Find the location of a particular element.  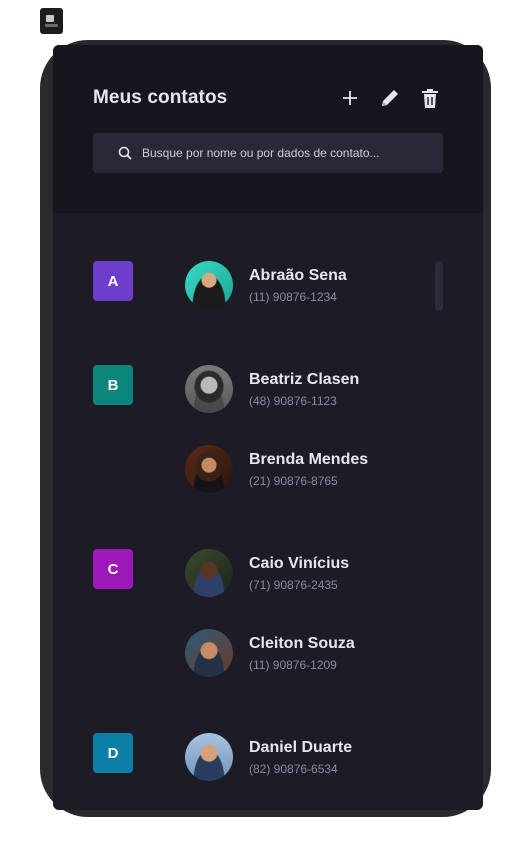

contact-item: Cleiton Souza (11) 90876-1209 is located at coordinates (270, 653).